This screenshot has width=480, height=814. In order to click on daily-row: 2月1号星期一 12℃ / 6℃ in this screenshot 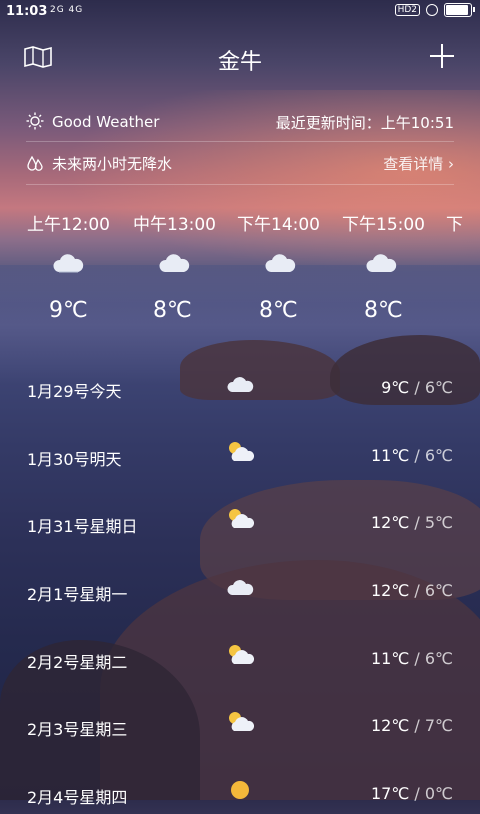, I will do `click(240, 595)`.